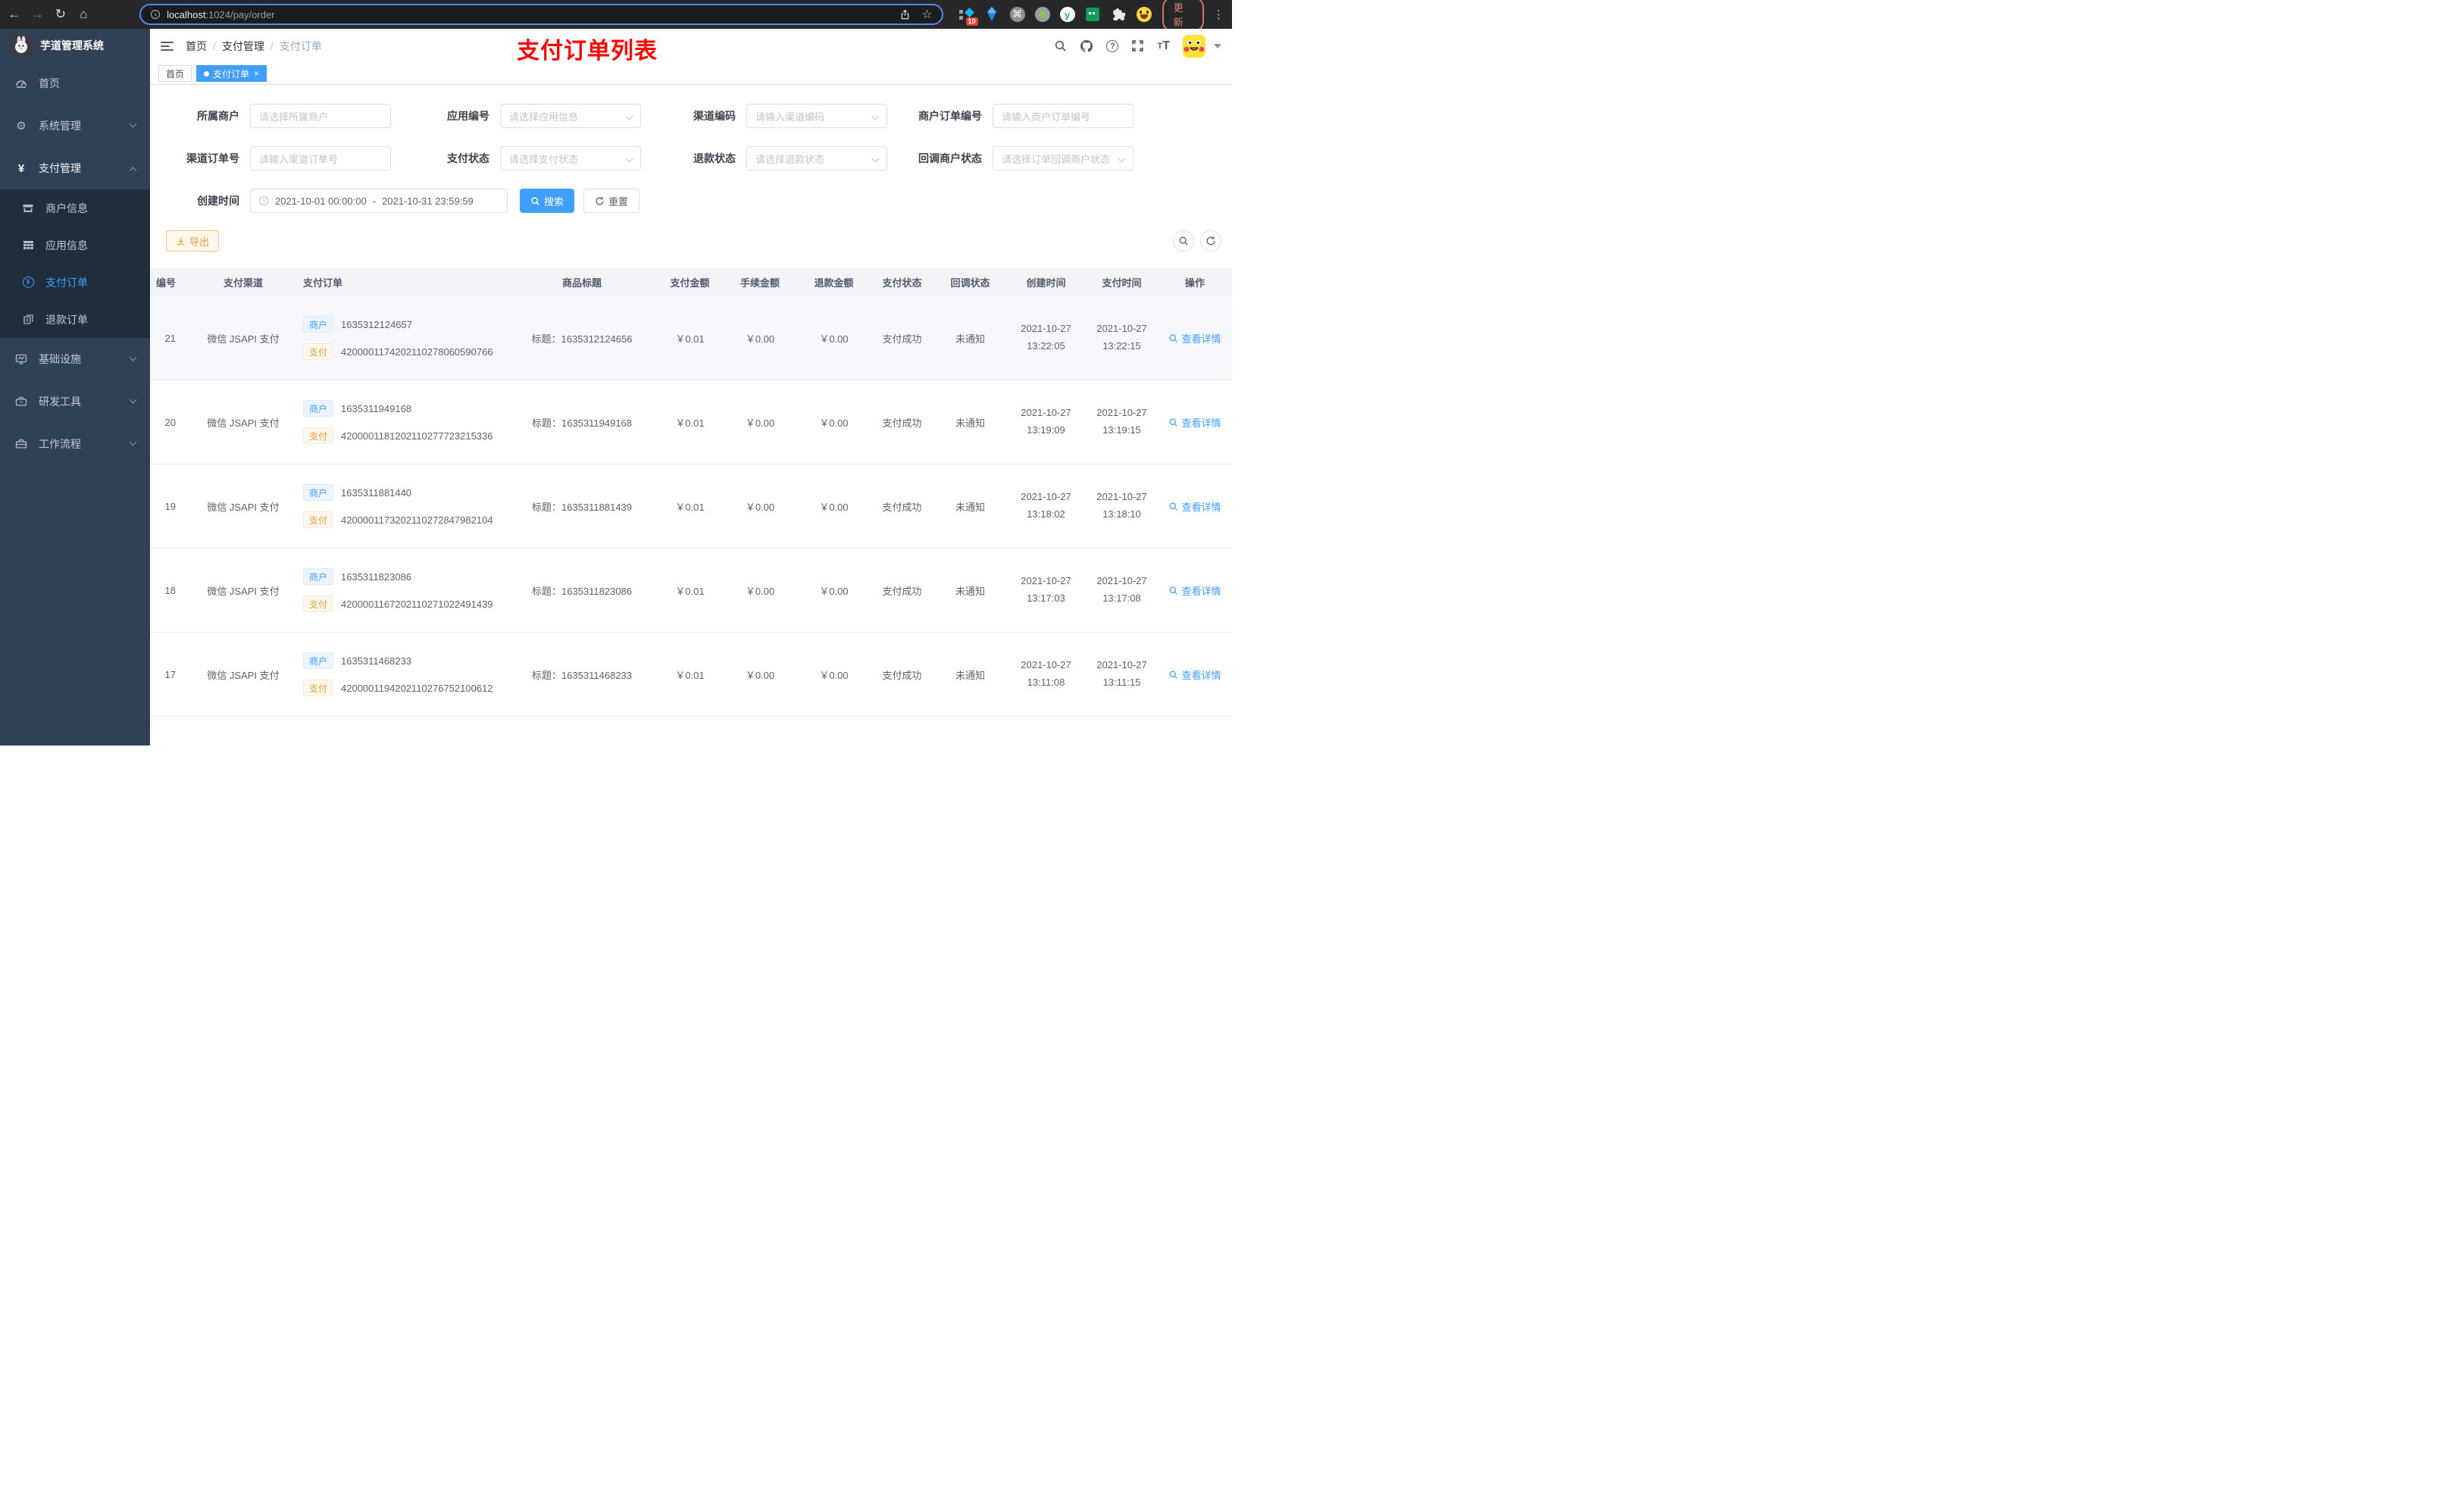  What do you see at coordinates (243, 46) in the screenshot?
I see `breadcrumb-pay: 支付管理` at bounding box center [243, 46].